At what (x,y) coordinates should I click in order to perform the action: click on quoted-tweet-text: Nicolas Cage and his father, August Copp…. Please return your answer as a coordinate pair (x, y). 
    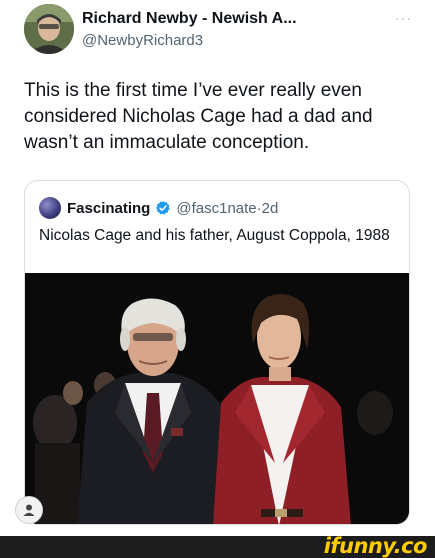
    Looking at the image, I should click on (214, 235).